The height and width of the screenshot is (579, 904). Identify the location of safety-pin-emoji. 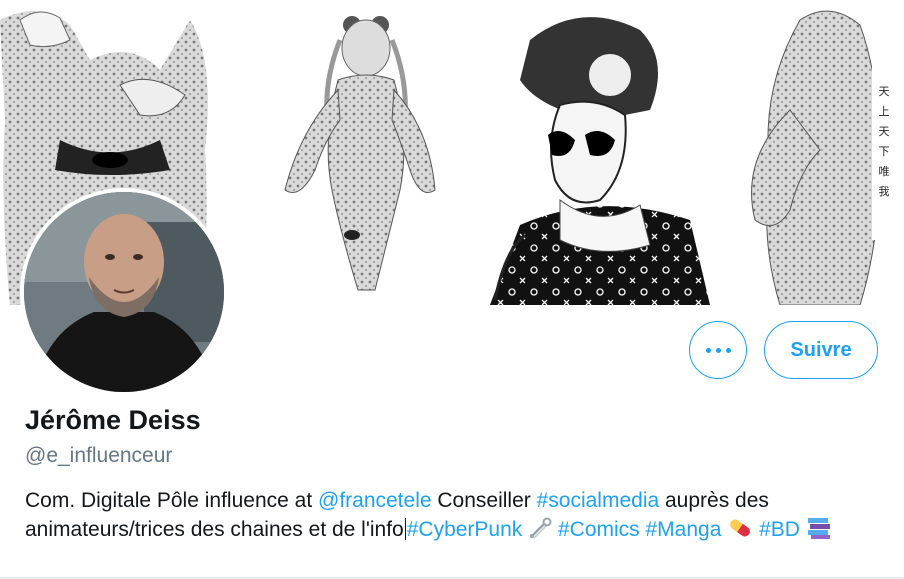
(540, 532).